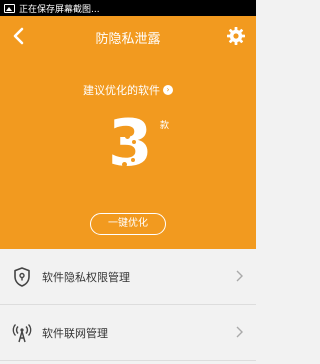  What do you see at coordinates (75, 333) in the screenshot?
I see `list-item-label: 软件联网管理` at bounding box center [75, 333].